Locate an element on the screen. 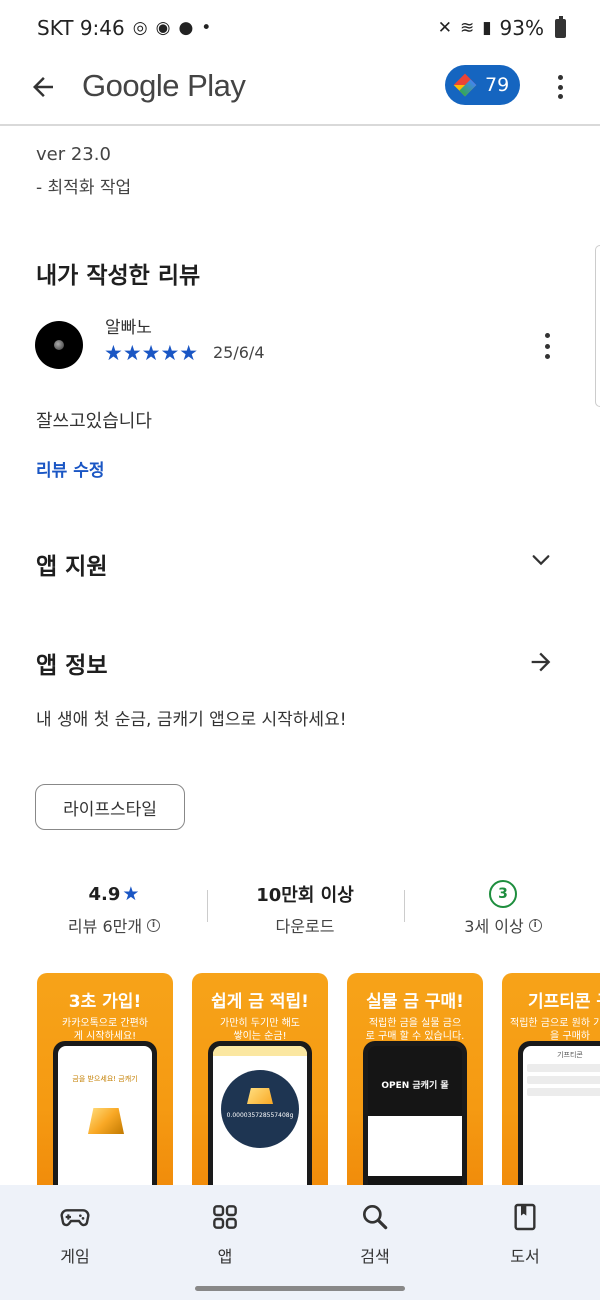 Image resolution: width=600 pixels, height=1300 pixels. phone-mockup: 기프티콘 is located at coordinates (559, 1114).